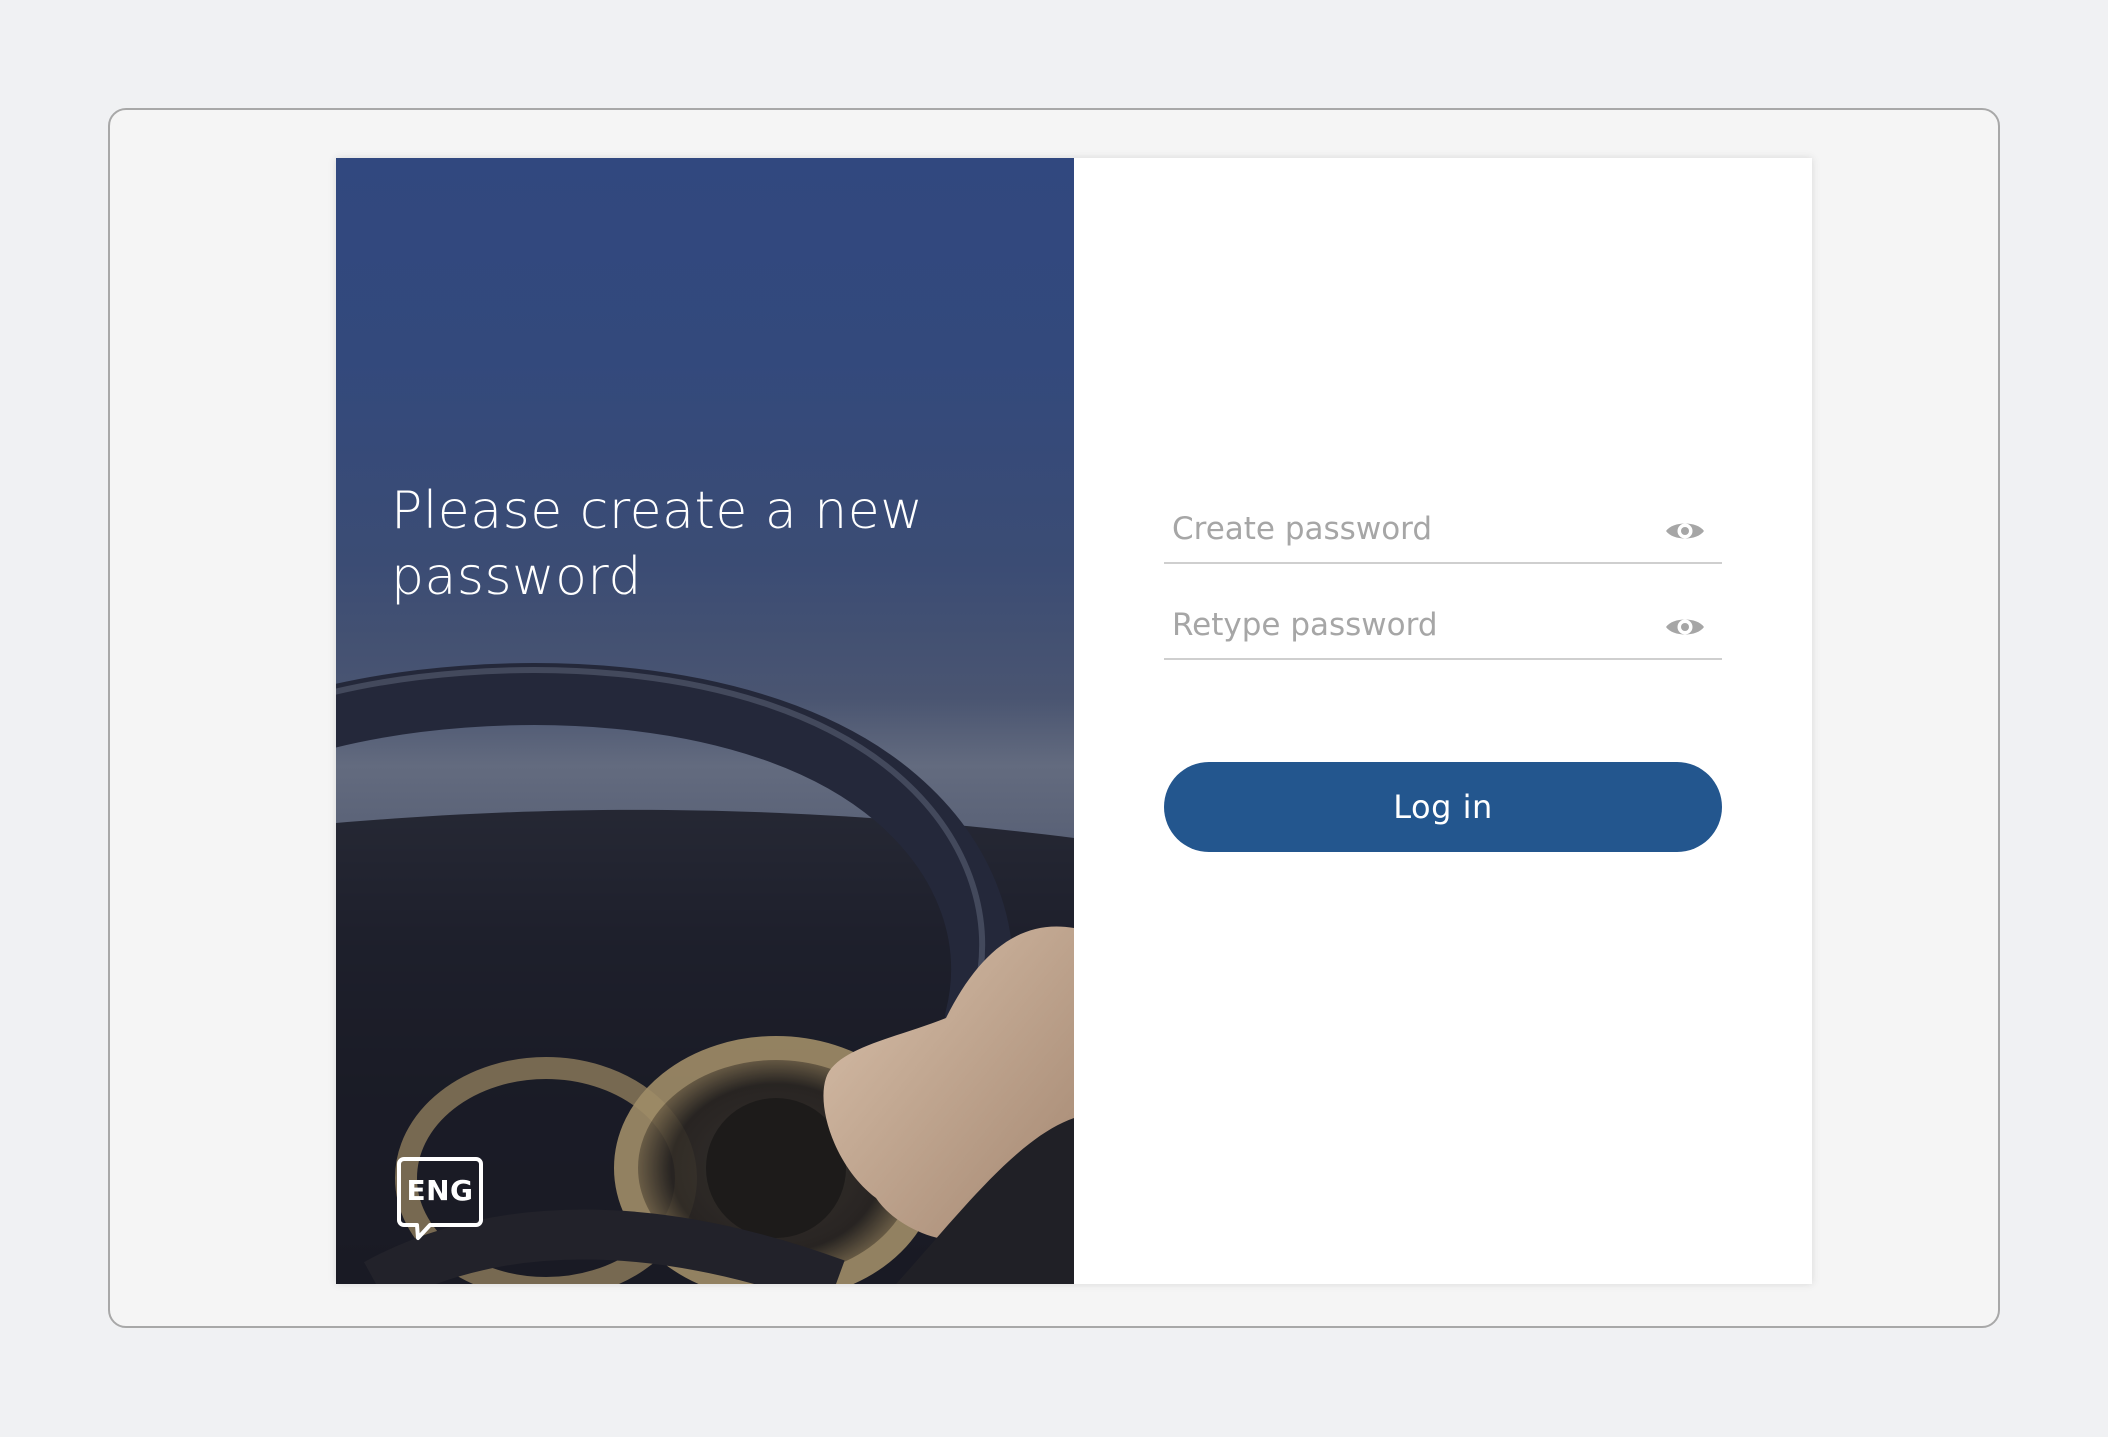 This screenshot has height=1437, width=2108. What do you see at coordinates (657, 544) in the screenshot?
I see `page-title: Please create a new password` at bounding box center [657, 544].